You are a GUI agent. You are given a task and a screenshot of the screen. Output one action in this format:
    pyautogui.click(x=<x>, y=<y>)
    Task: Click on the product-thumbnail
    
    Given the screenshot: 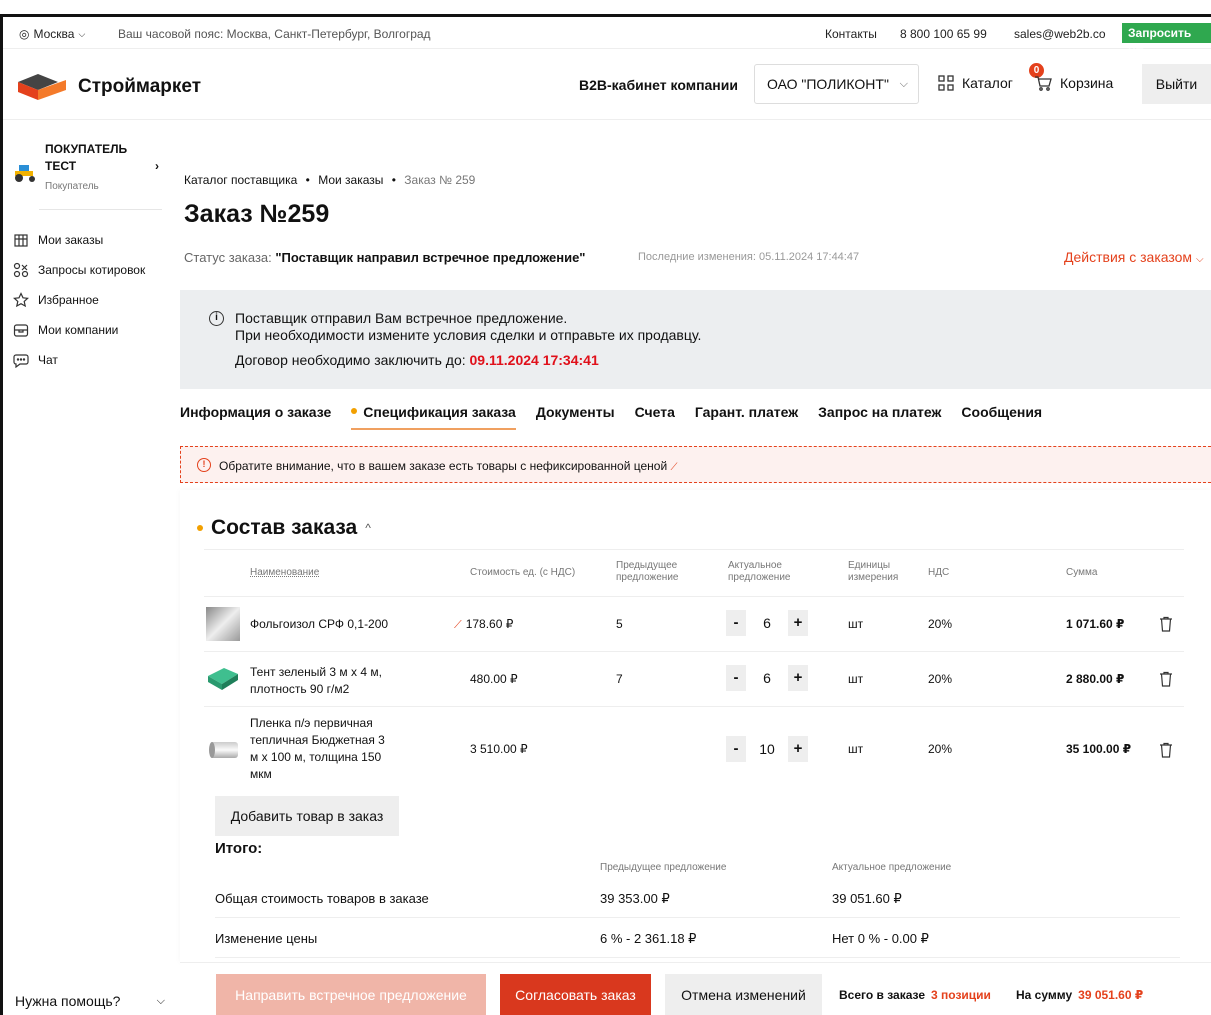 What is the action you would take?
    pyautogui.click(x=223, y=750)
    